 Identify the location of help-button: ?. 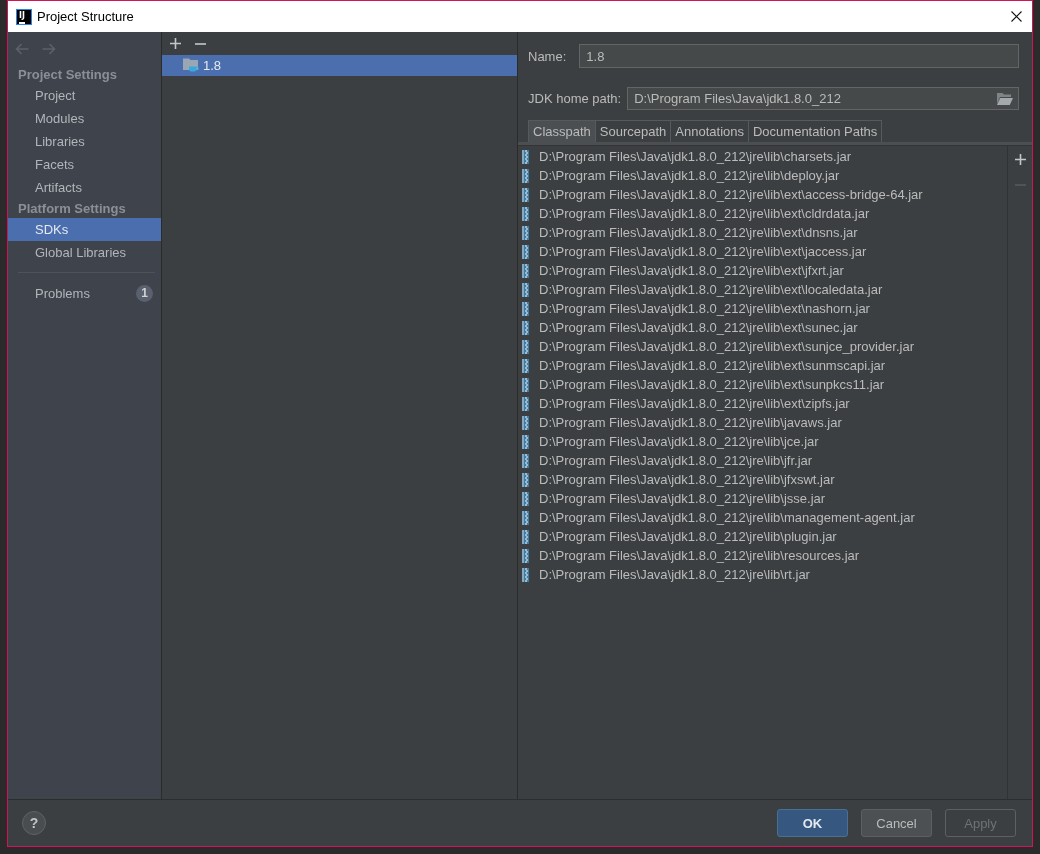
(34, 823).